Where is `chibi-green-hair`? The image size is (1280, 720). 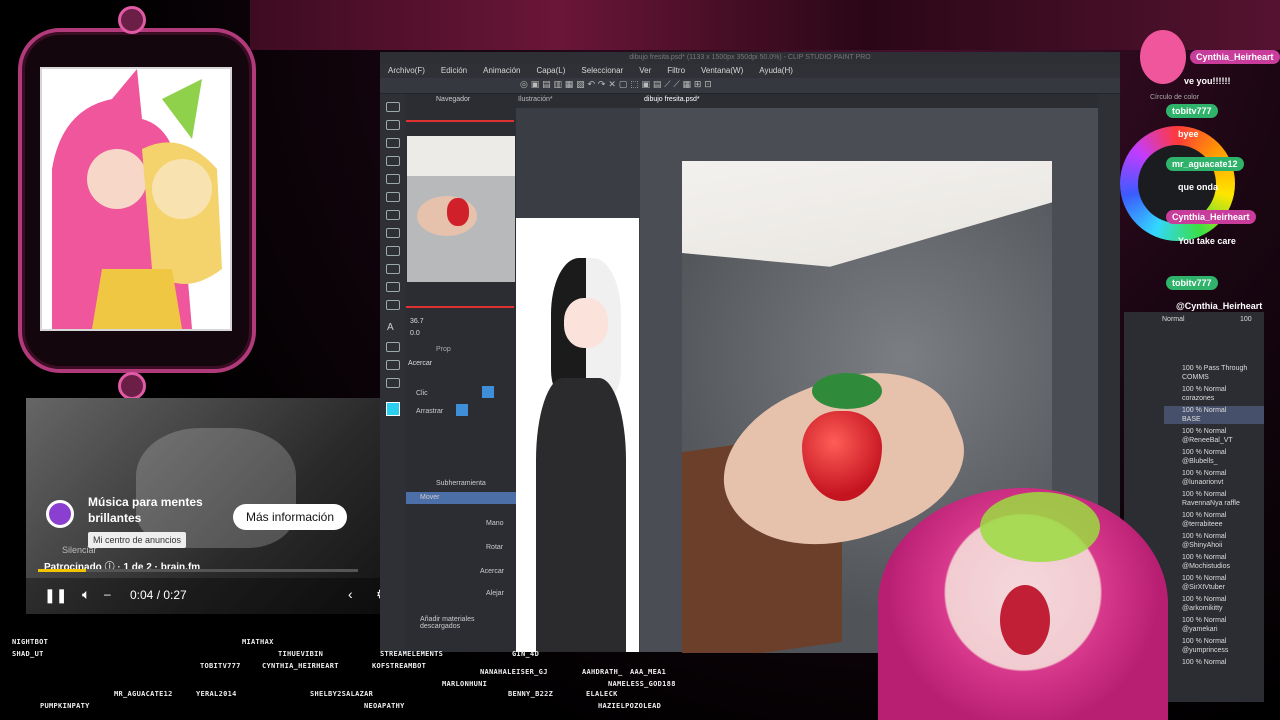
chibi-green-hair is located at coordinates (1040, 527).